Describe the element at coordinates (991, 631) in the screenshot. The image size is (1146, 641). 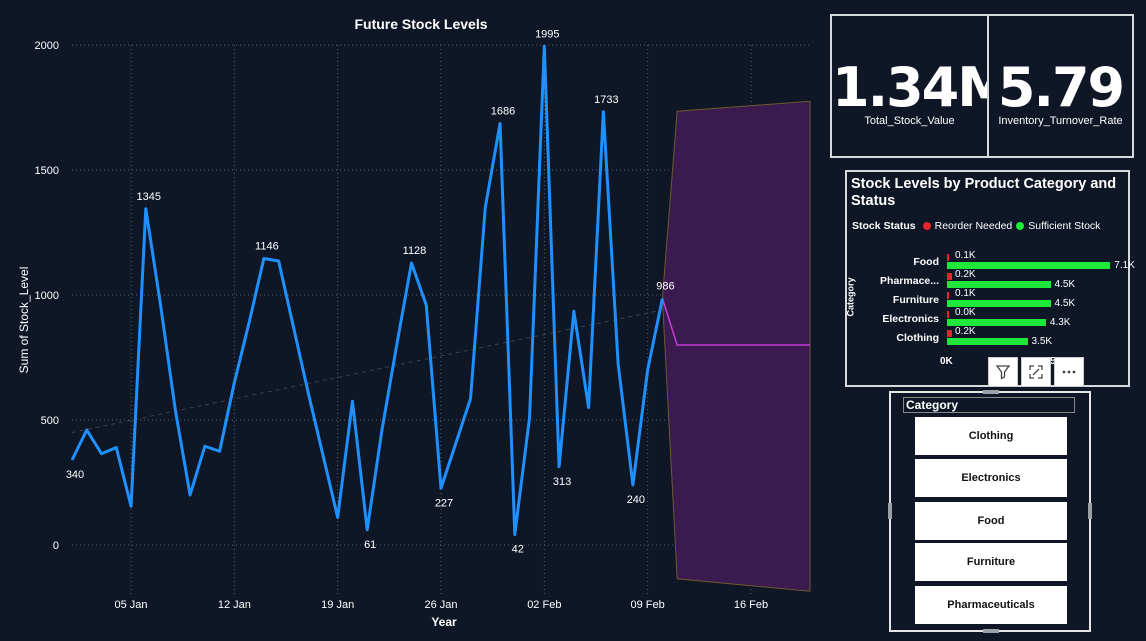
I see `resize-handle-bottom` at that location.